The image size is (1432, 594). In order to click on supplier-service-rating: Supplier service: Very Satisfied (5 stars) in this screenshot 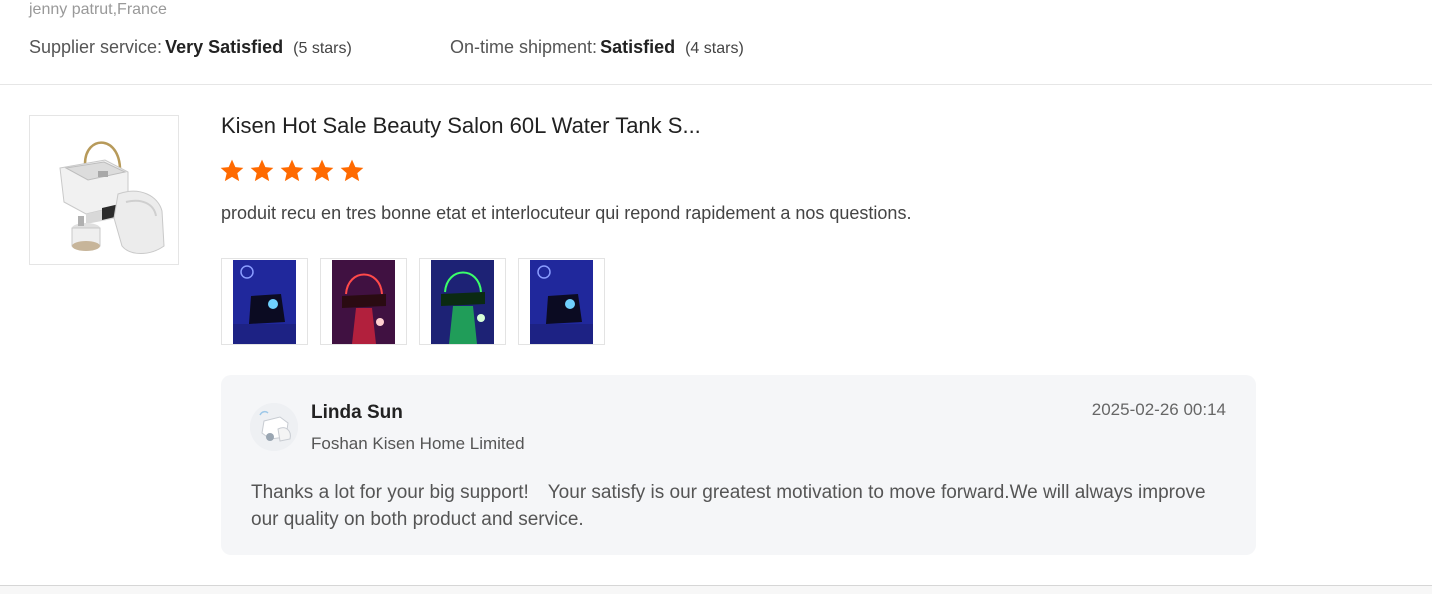, I will do `click(190, 47)`.